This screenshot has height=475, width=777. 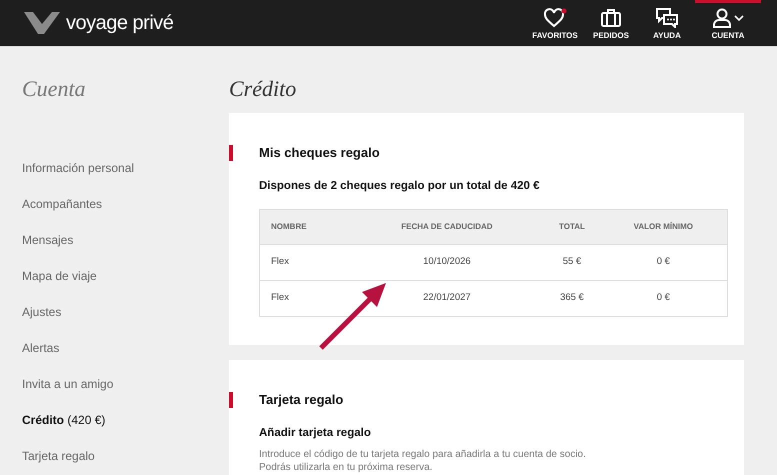 I want to click on page-title: Crédito, so click(x=263, y=89).